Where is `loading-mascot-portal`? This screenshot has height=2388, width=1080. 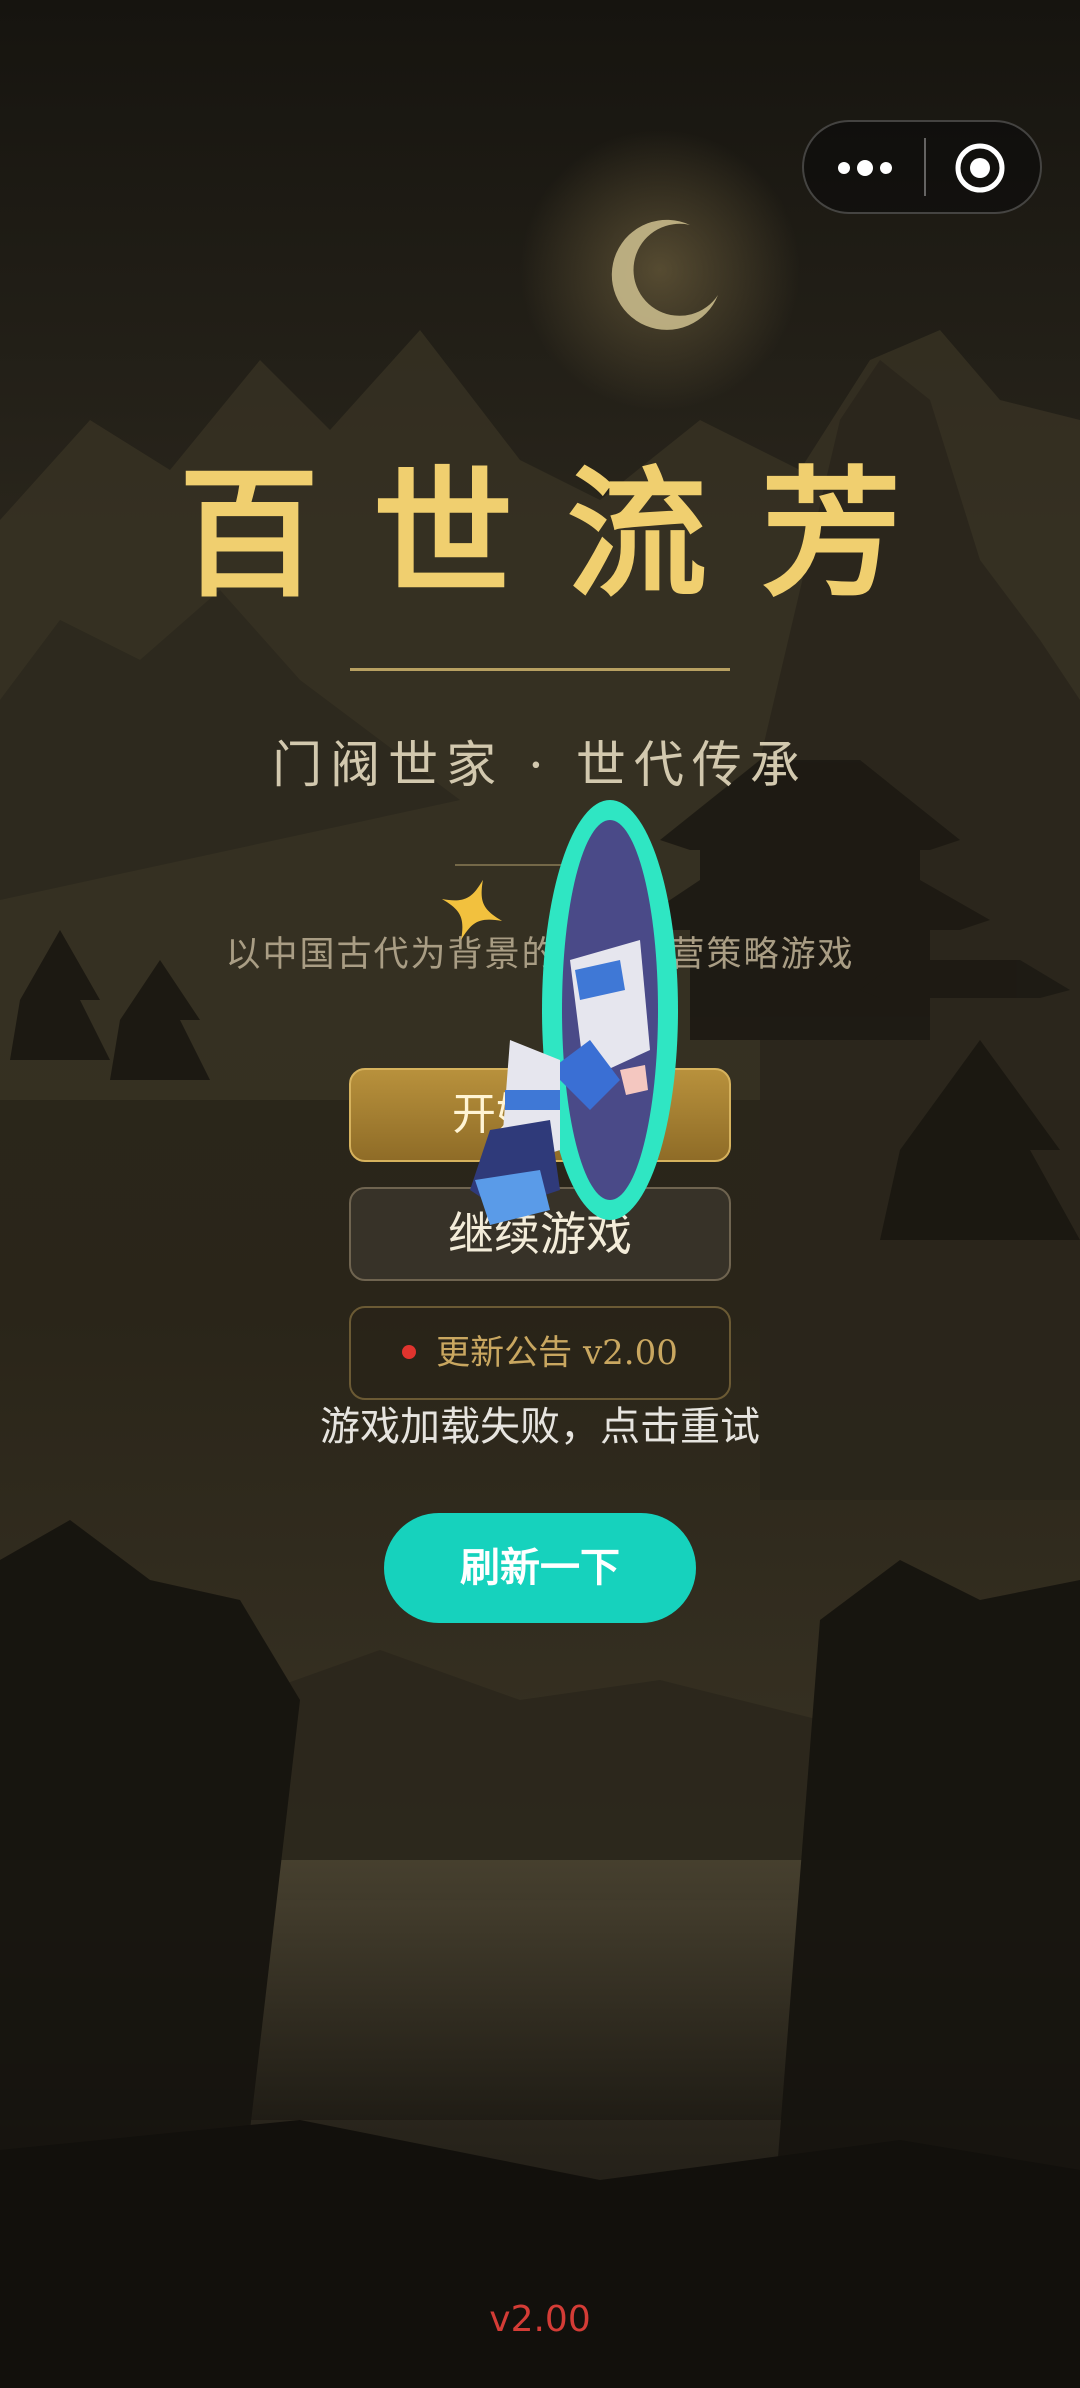 loading-mascot-portal is located at coordinates (574, 1012).